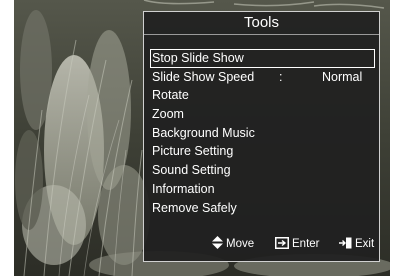  What do you see at coordinates (262, 77) in the screenshot?
I see `menu-item-slide-show-speed: Slide Show Speed : Normal` at bounding box center [262, 77].